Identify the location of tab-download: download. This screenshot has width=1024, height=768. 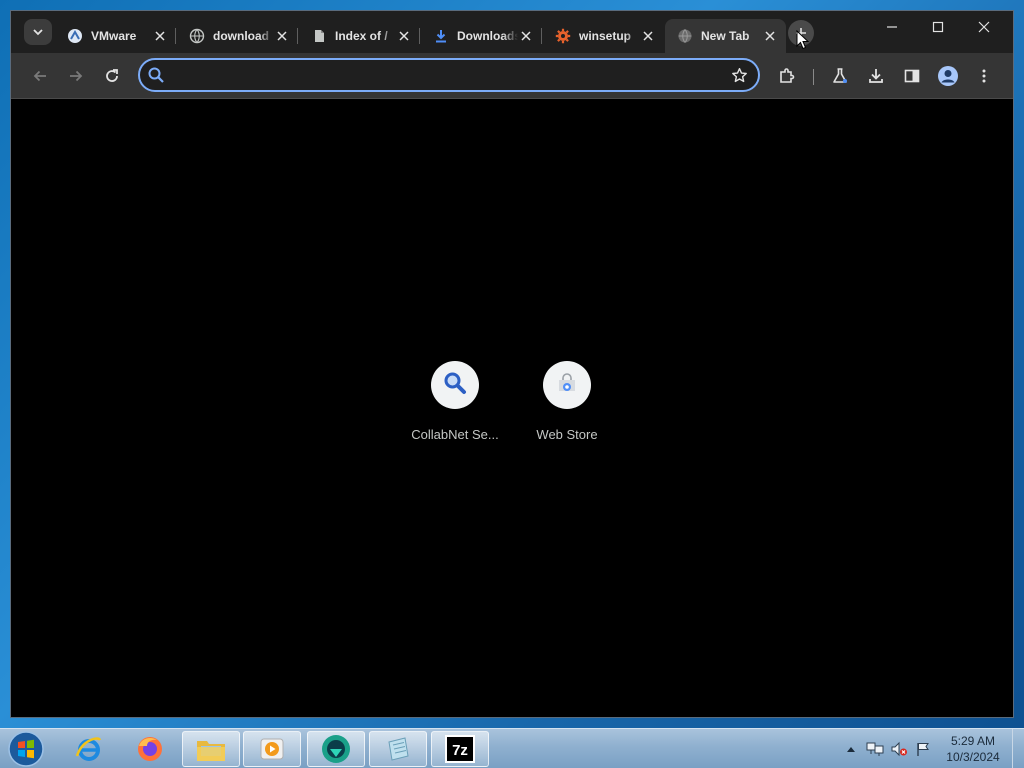
(237, 36).